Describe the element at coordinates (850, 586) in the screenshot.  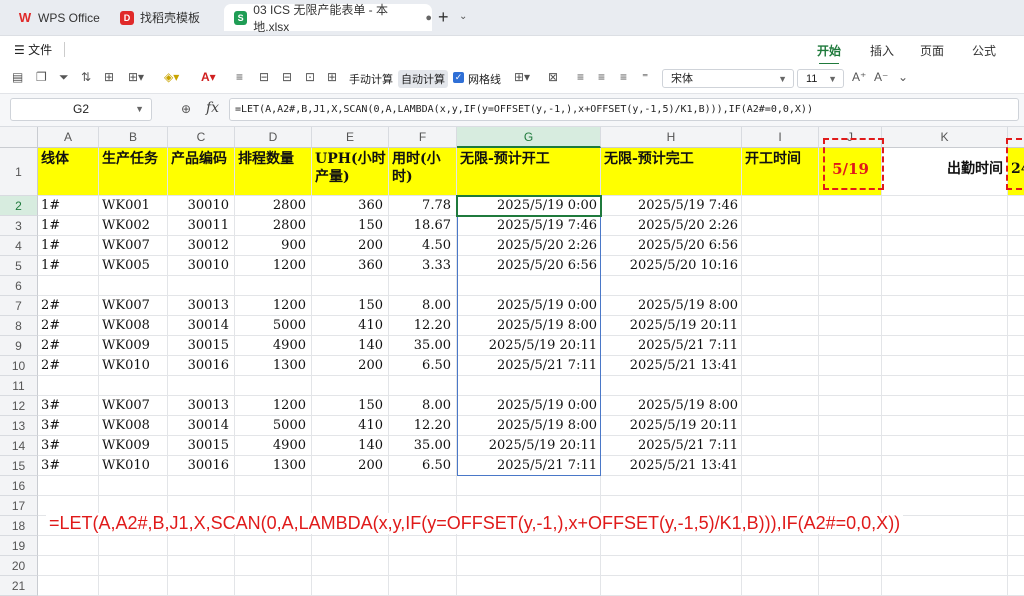
I see `cell-J21` at that location.